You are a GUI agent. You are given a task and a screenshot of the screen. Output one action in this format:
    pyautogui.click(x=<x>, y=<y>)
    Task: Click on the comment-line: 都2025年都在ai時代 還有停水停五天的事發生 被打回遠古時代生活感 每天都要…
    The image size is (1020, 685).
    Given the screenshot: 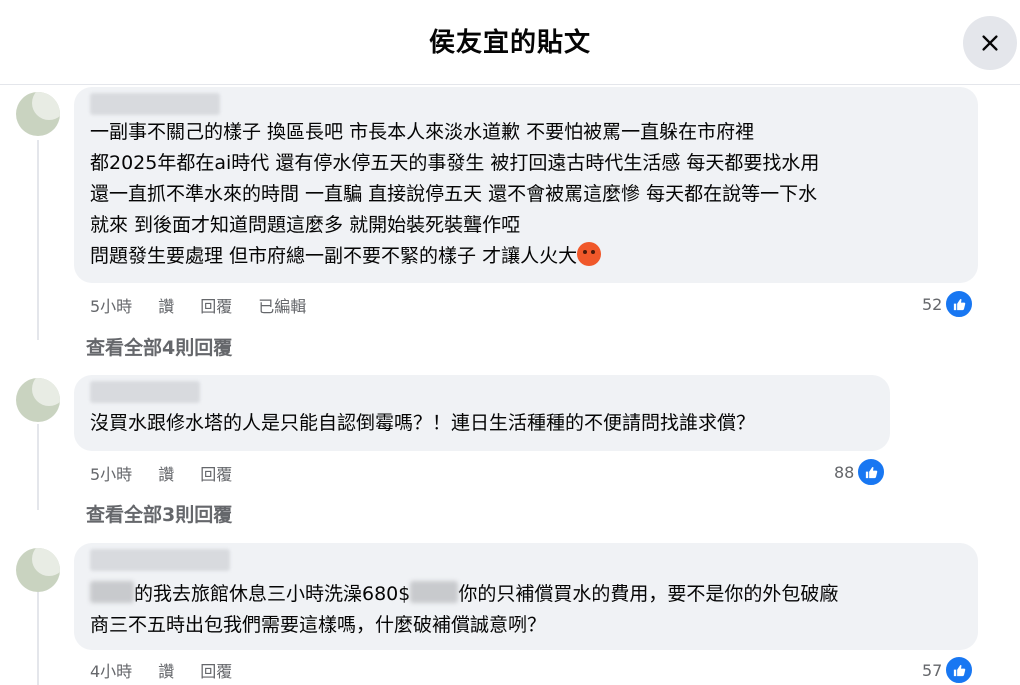 What is the action you would take?
    pyautogui.click(x=455, y=163)
    